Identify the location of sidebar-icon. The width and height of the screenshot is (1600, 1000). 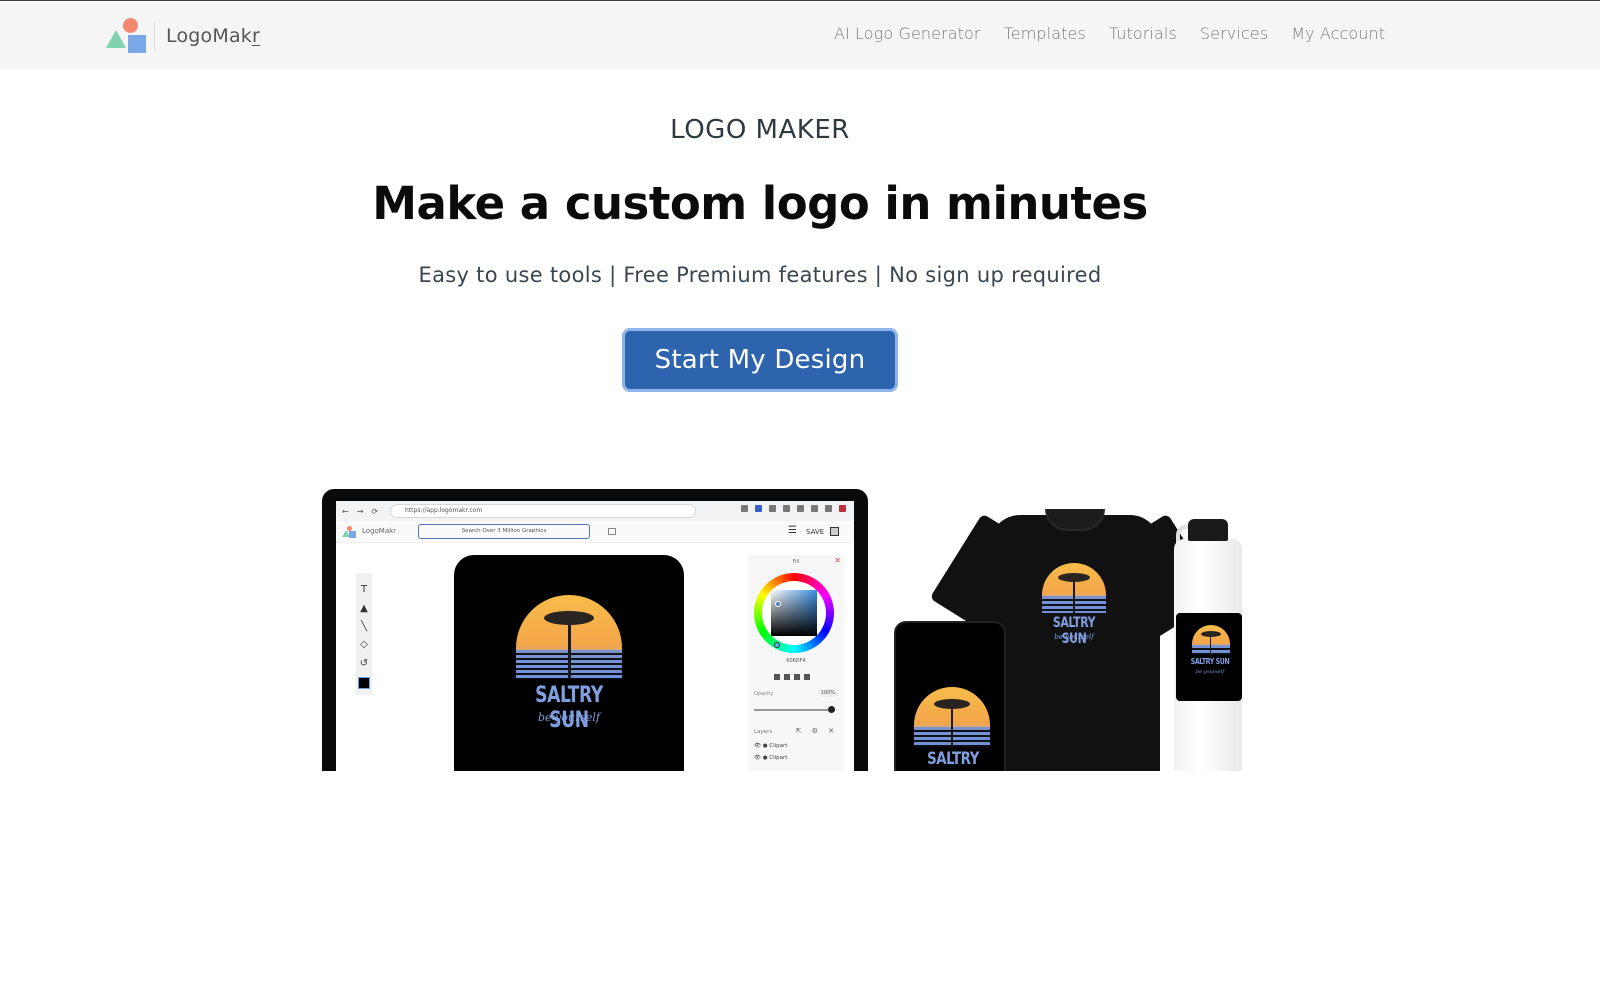
(828, 508).